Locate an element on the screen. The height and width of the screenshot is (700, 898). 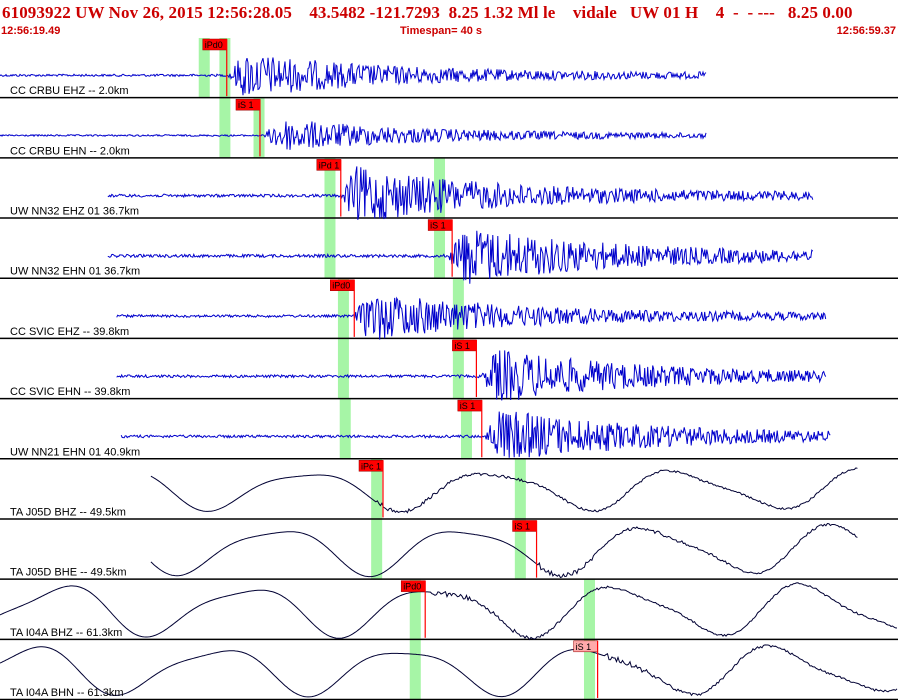
trace-label: CC CRBU EHN -- 2.0km is located at coordinates (70, 151).